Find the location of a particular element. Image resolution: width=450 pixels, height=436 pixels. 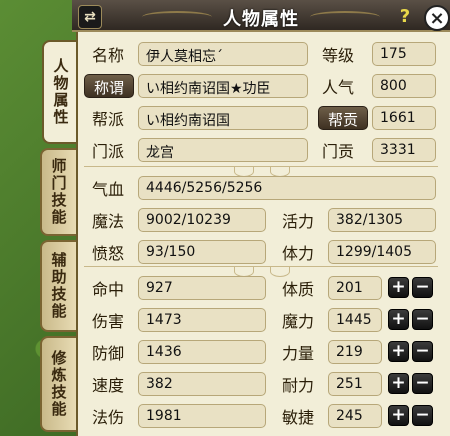

tab-auxiliary-skills: 辅助技能 is located at coordinates (58, 286).